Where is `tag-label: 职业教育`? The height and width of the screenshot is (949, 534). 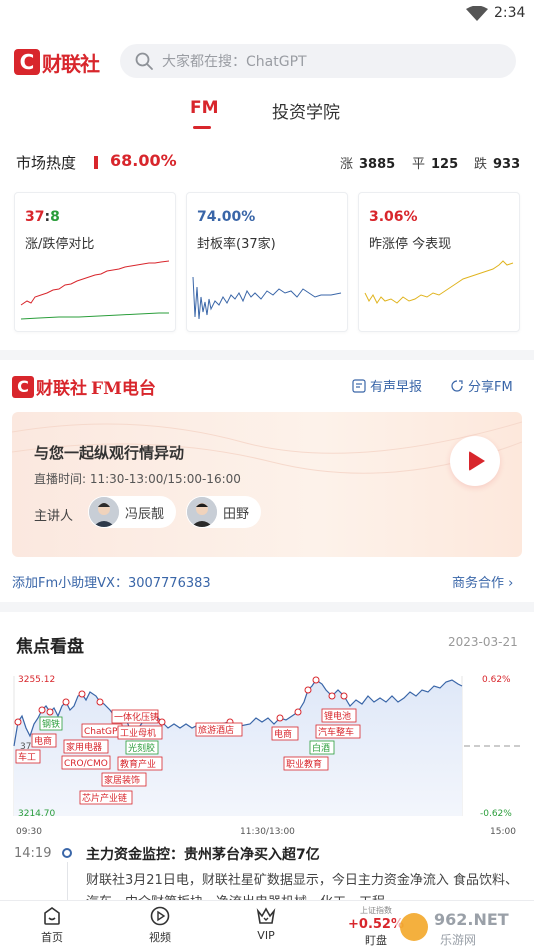 tag-label: 职业教育 is located at coordinates (304, 764).